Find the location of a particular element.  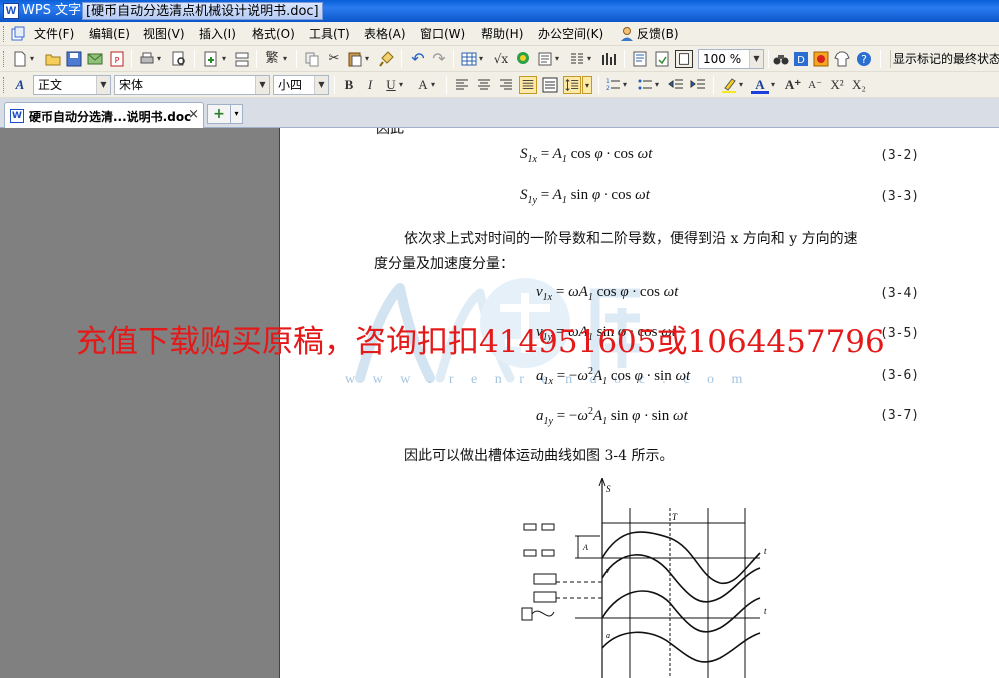

bulleted-list-icon is located at coordinates (645, 85).